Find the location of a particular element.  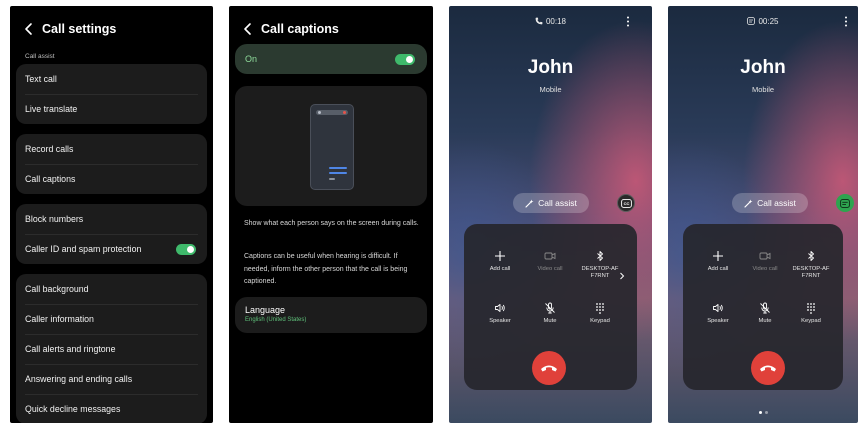

keypad-label: Keypad is located at coordinates (811, 321).